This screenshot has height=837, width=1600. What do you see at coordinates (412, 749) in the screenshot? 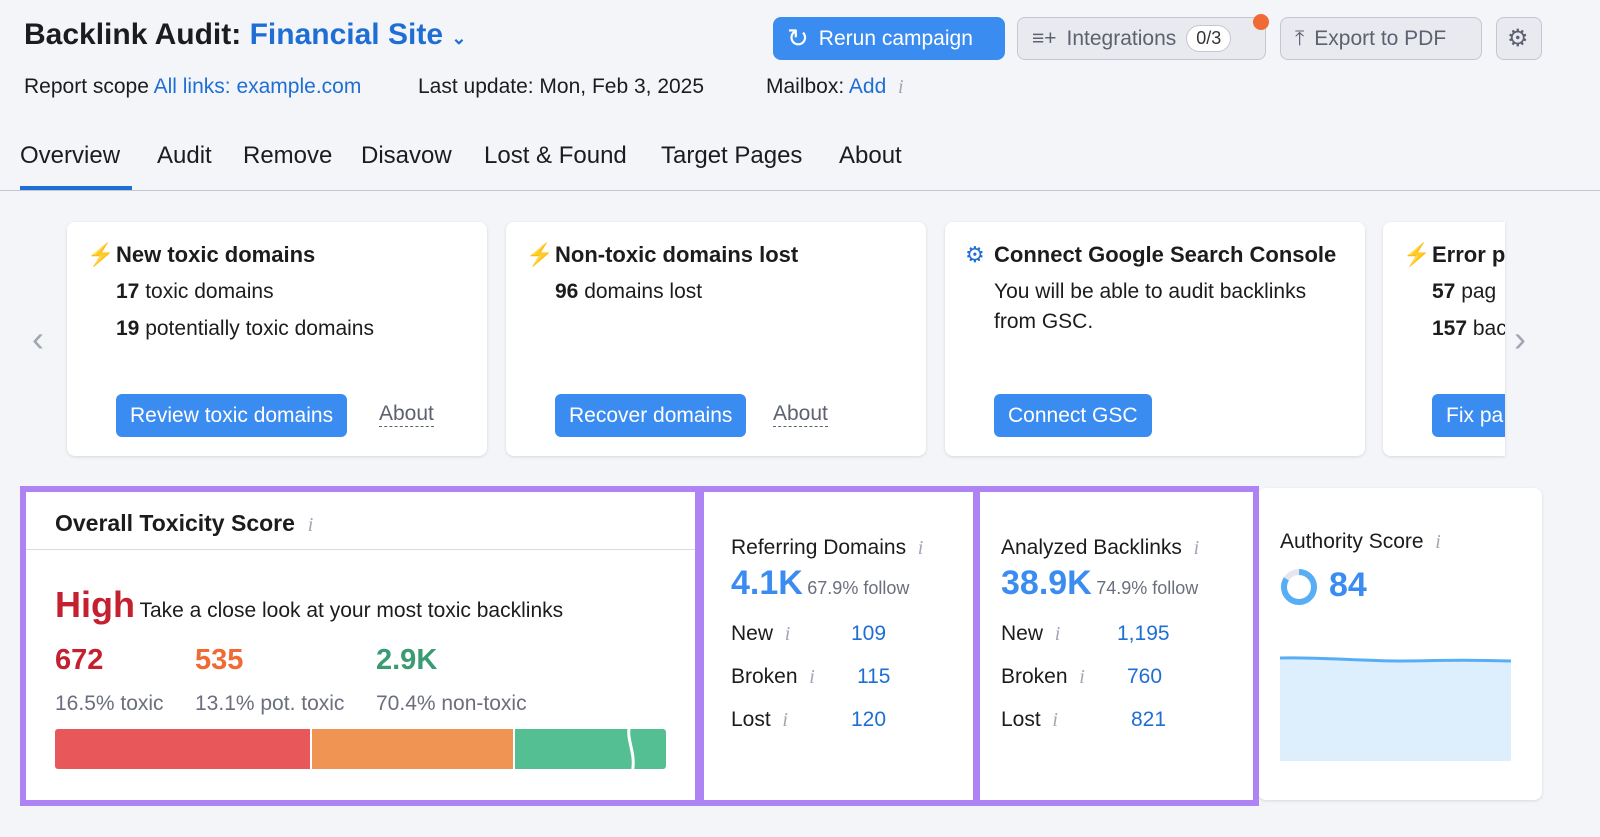
I see `pot-toxic-segment` at bounding box center [412, 749].